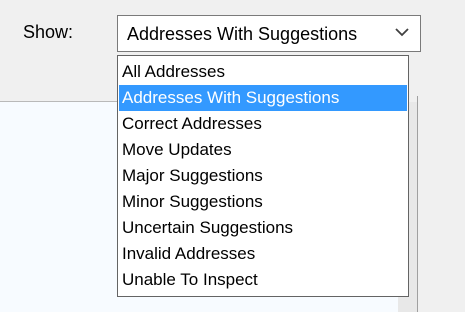 The image size is (465, 312). What do you see at coordinates (263, 98) in the screenshot?
I see `dropdown-option-addresses-with-suggestions: Addresses With Suggestions` at bounding box center [263, 98].